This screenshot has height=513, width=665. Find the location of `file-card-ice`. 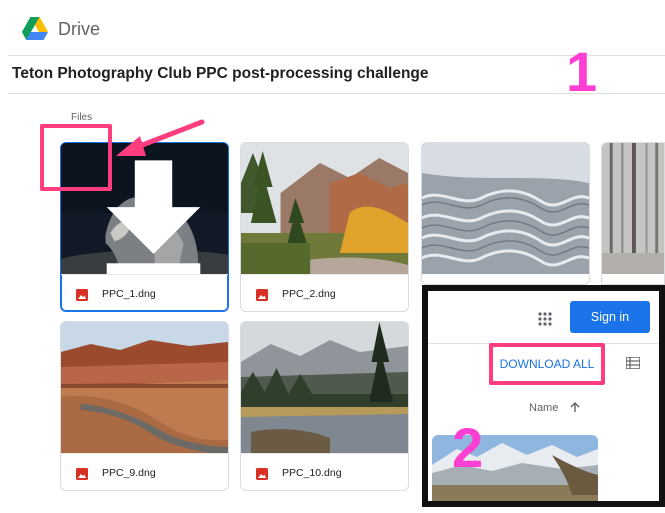

file-card-ice is located at coordinates (505, 213).